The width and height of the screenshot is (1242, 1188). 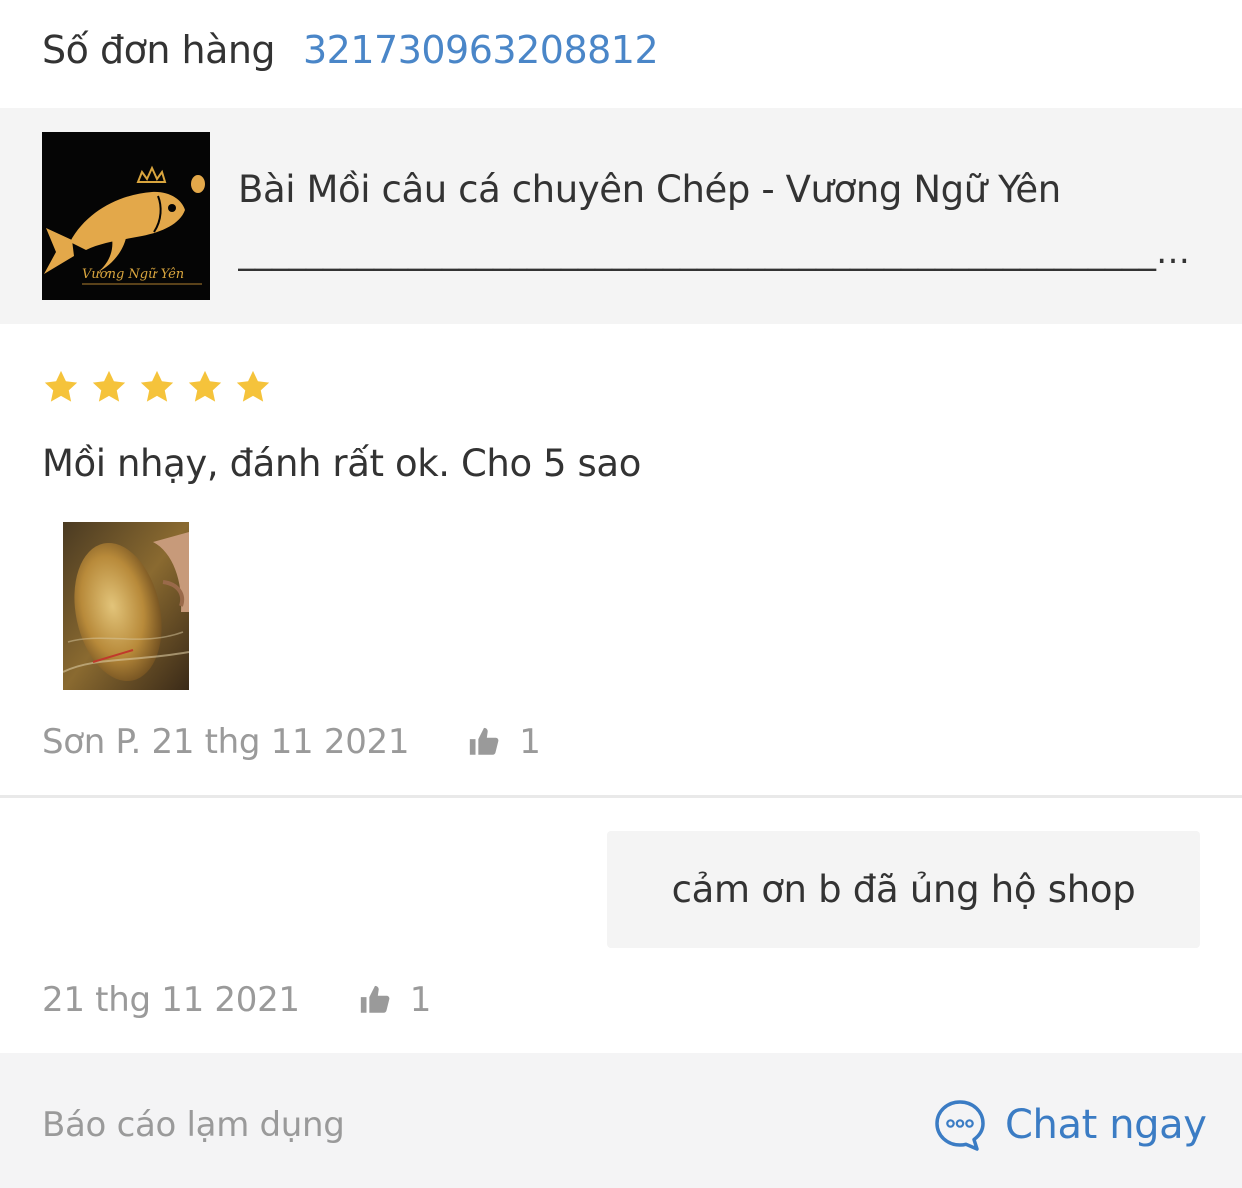 What do you see at coordinates (171, 1000) in the screenshot?
I see `reply-date: 21 thg 11 2021` at bounding box center [171, 1000].